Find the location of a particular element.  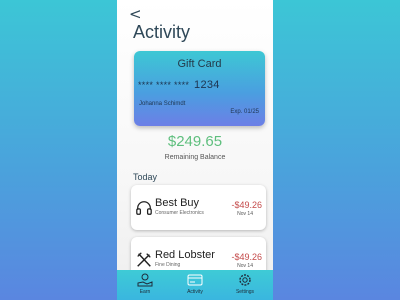

nav-item-earn: Earn is located at coordinates (145, 285).